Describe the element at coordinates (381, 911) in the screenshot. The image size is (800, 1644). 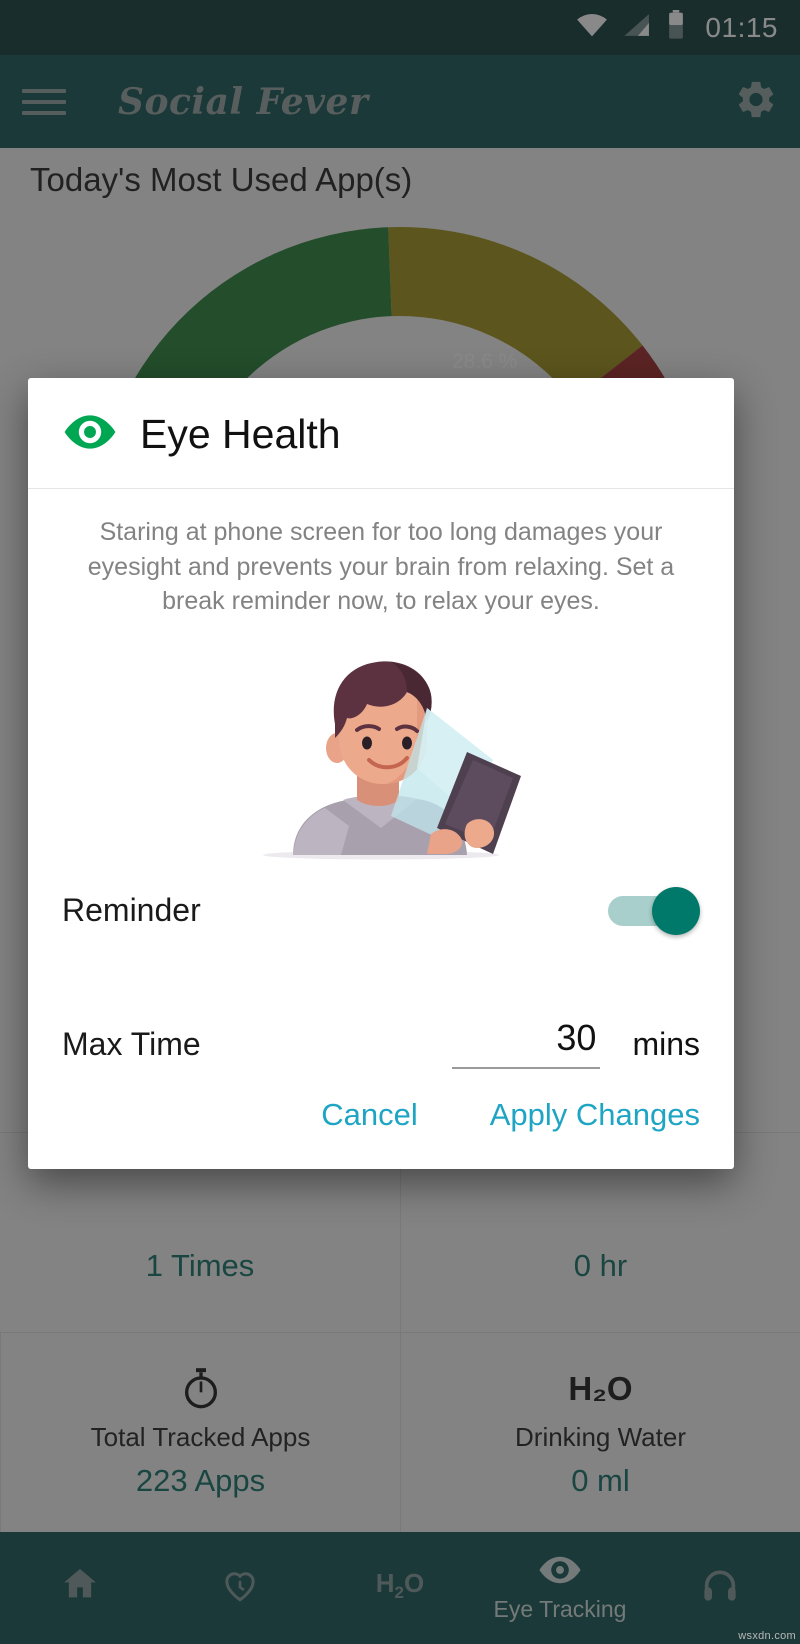
I see `reminder-row: Reminder` at that location.